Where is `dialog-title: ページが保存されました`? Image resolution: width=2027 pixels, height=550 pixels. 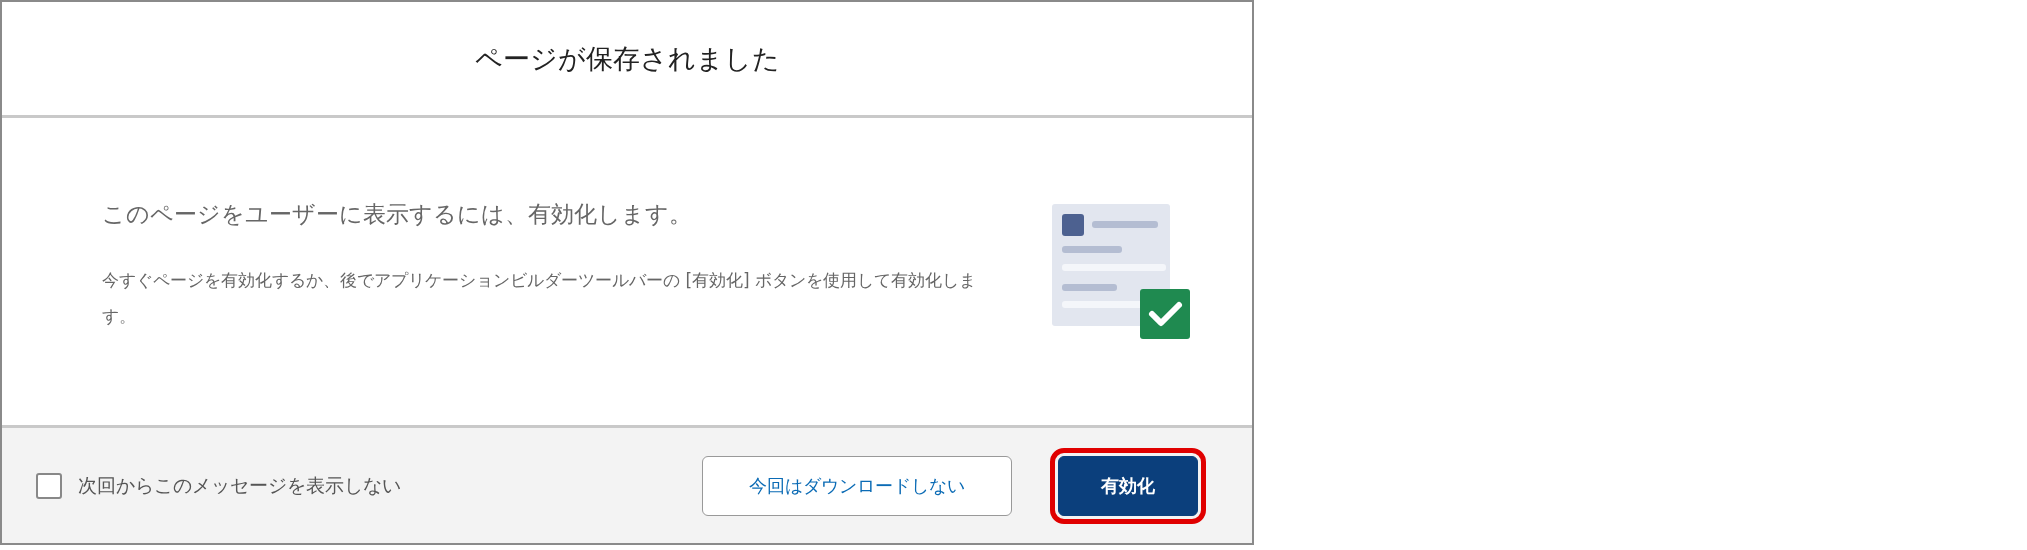 dialog-title: ページが保存されました is located at coordinates (627, 58).